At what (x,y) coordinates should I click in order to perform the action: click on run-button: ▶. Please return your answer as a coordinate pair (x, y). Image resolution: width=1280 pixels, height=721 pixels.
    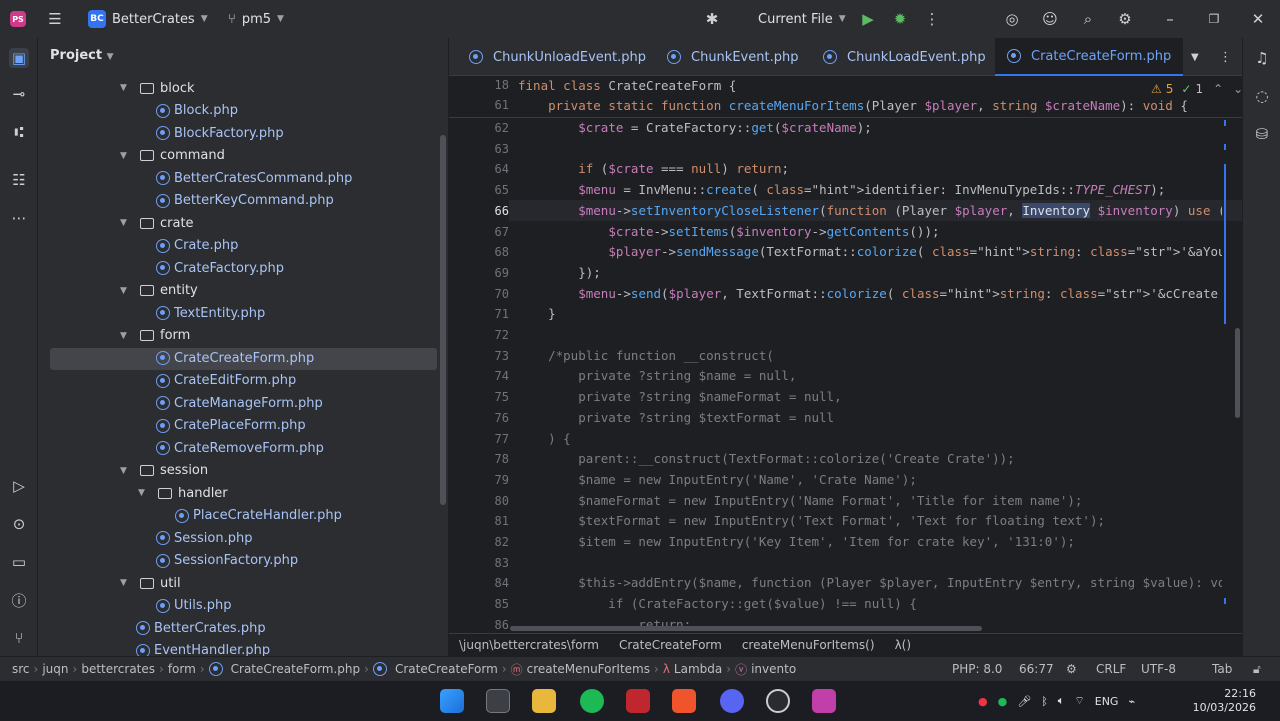
    Looking at the image, I should click on (868, 19).